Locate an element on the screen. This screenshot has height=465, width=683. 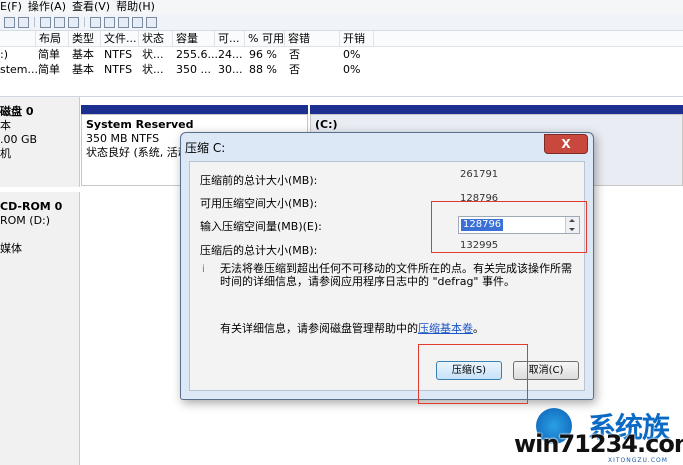
column-header-overhead: 开销 is located at coordinates (357, 38).